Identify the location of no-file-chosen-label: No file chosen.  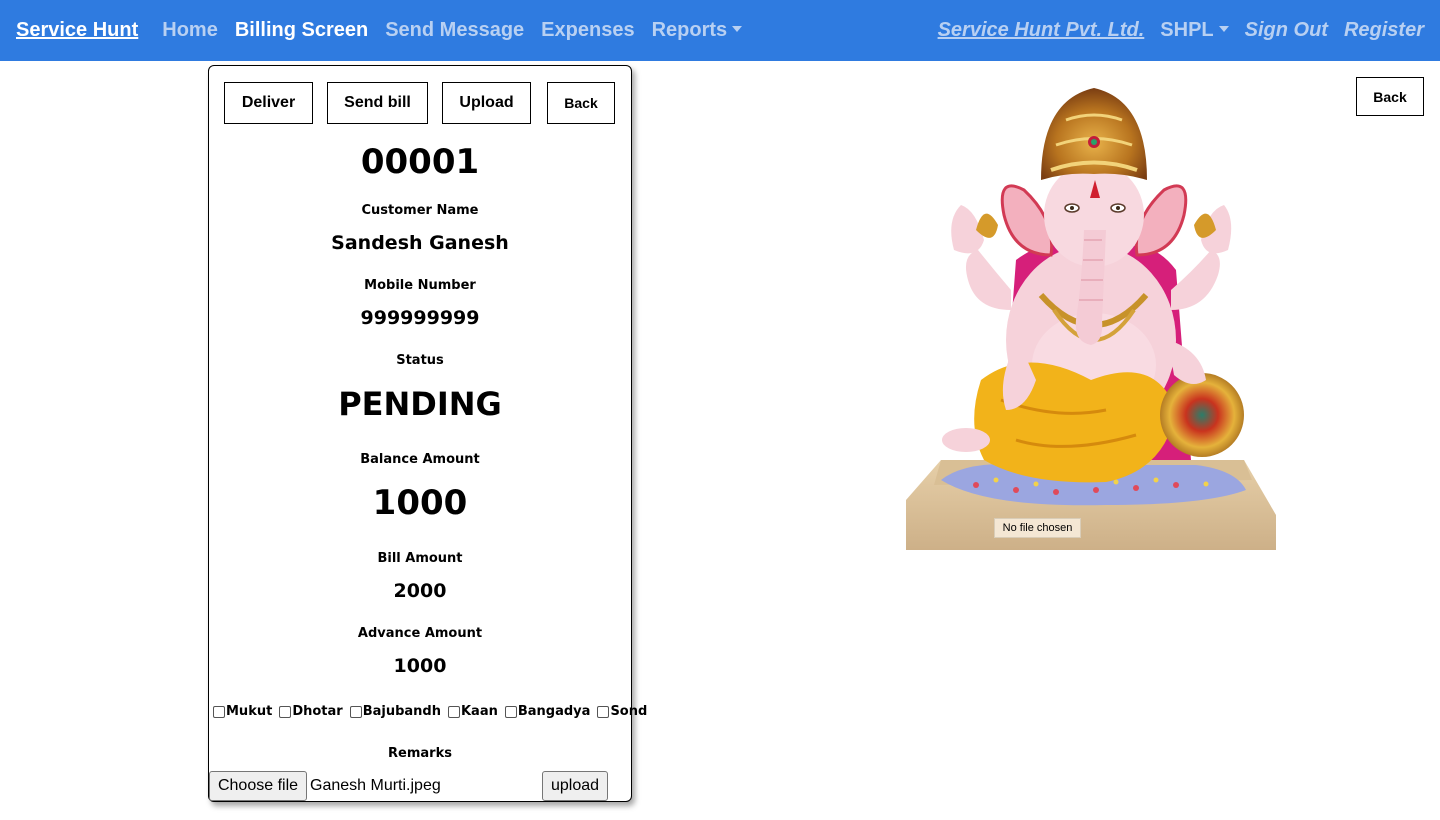
(1037, 528).